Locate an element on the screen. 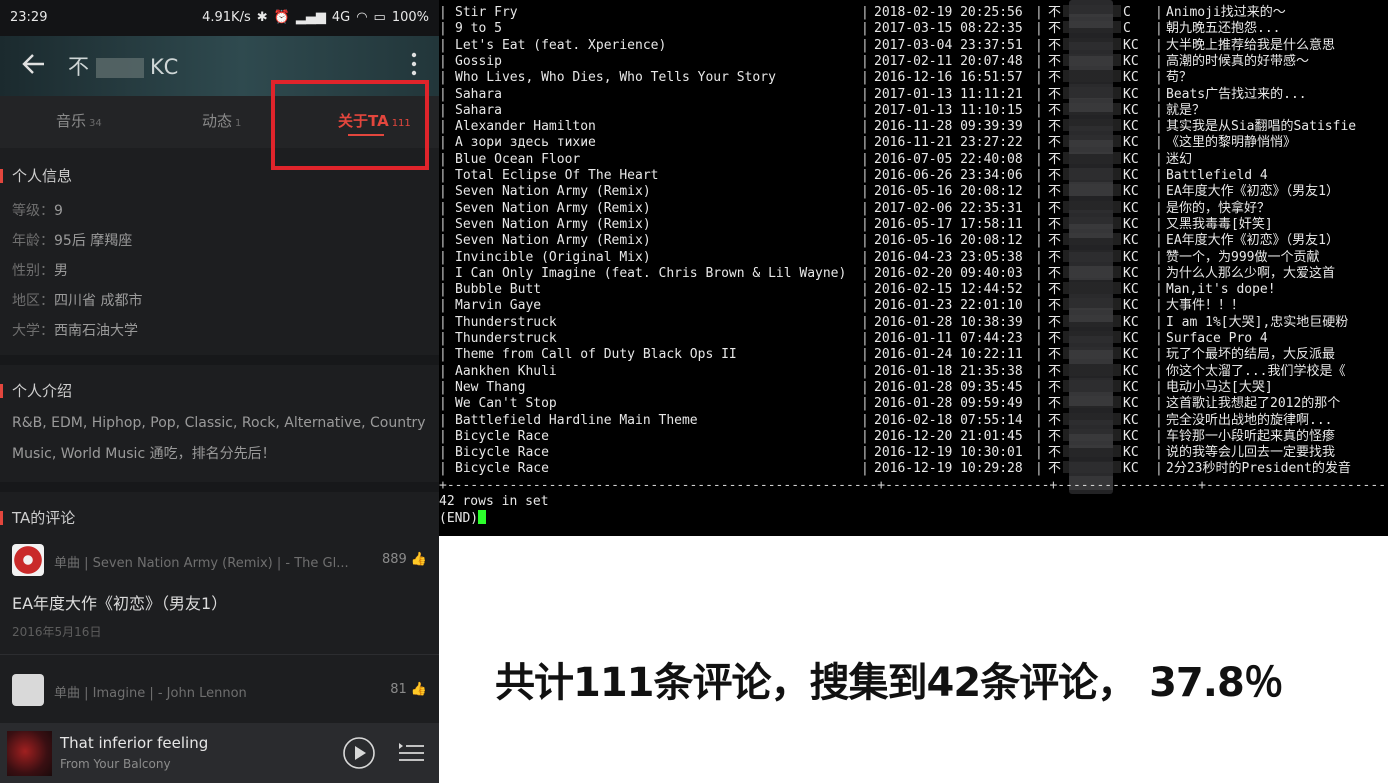  status-time: 23:29 is located at coordinates (29, 17).